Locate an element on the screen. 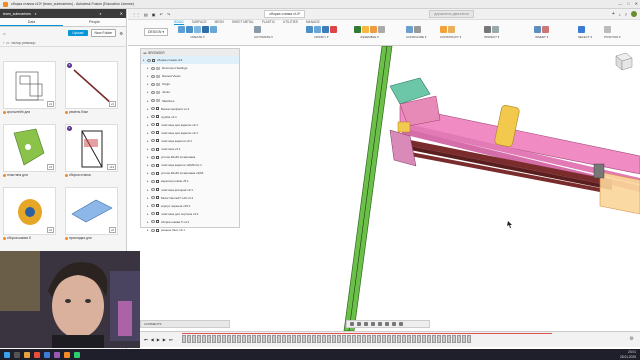 Image resolution: width=640 pixels, height=360 pixels. redo-icon: ↷ is located at coordinates (168, 14).